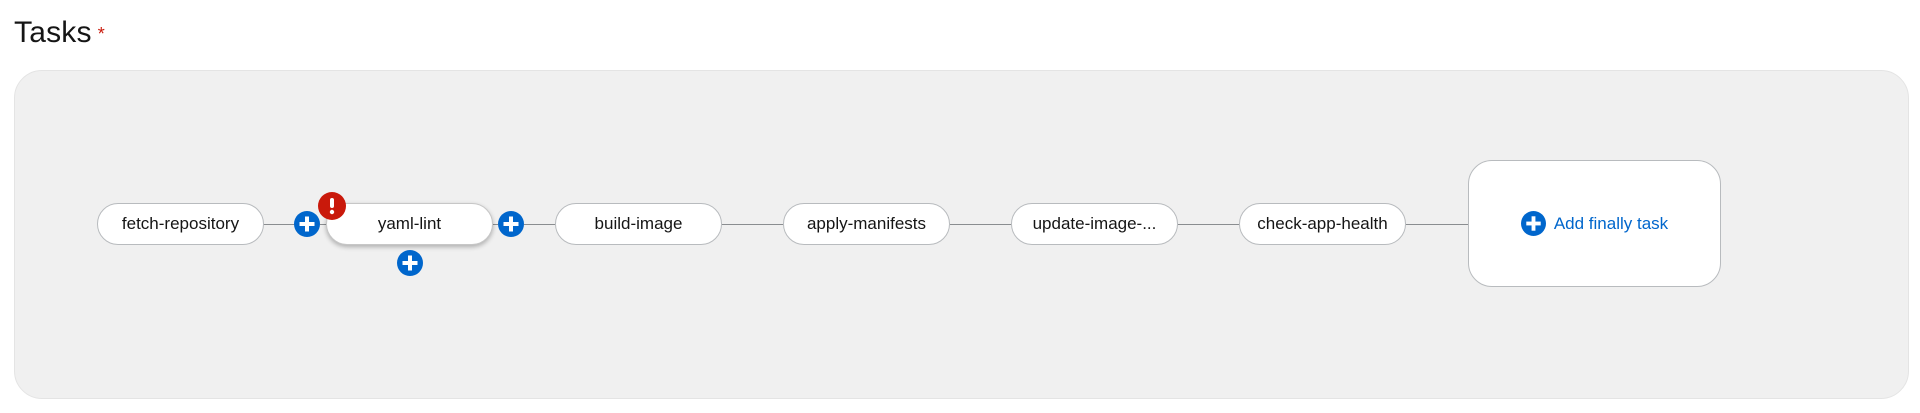 This screenshot has height=413, width=1920. Describe the element at coordinates (1208, 224) in the screenshot. I see `edge-update-to-check` at that location.